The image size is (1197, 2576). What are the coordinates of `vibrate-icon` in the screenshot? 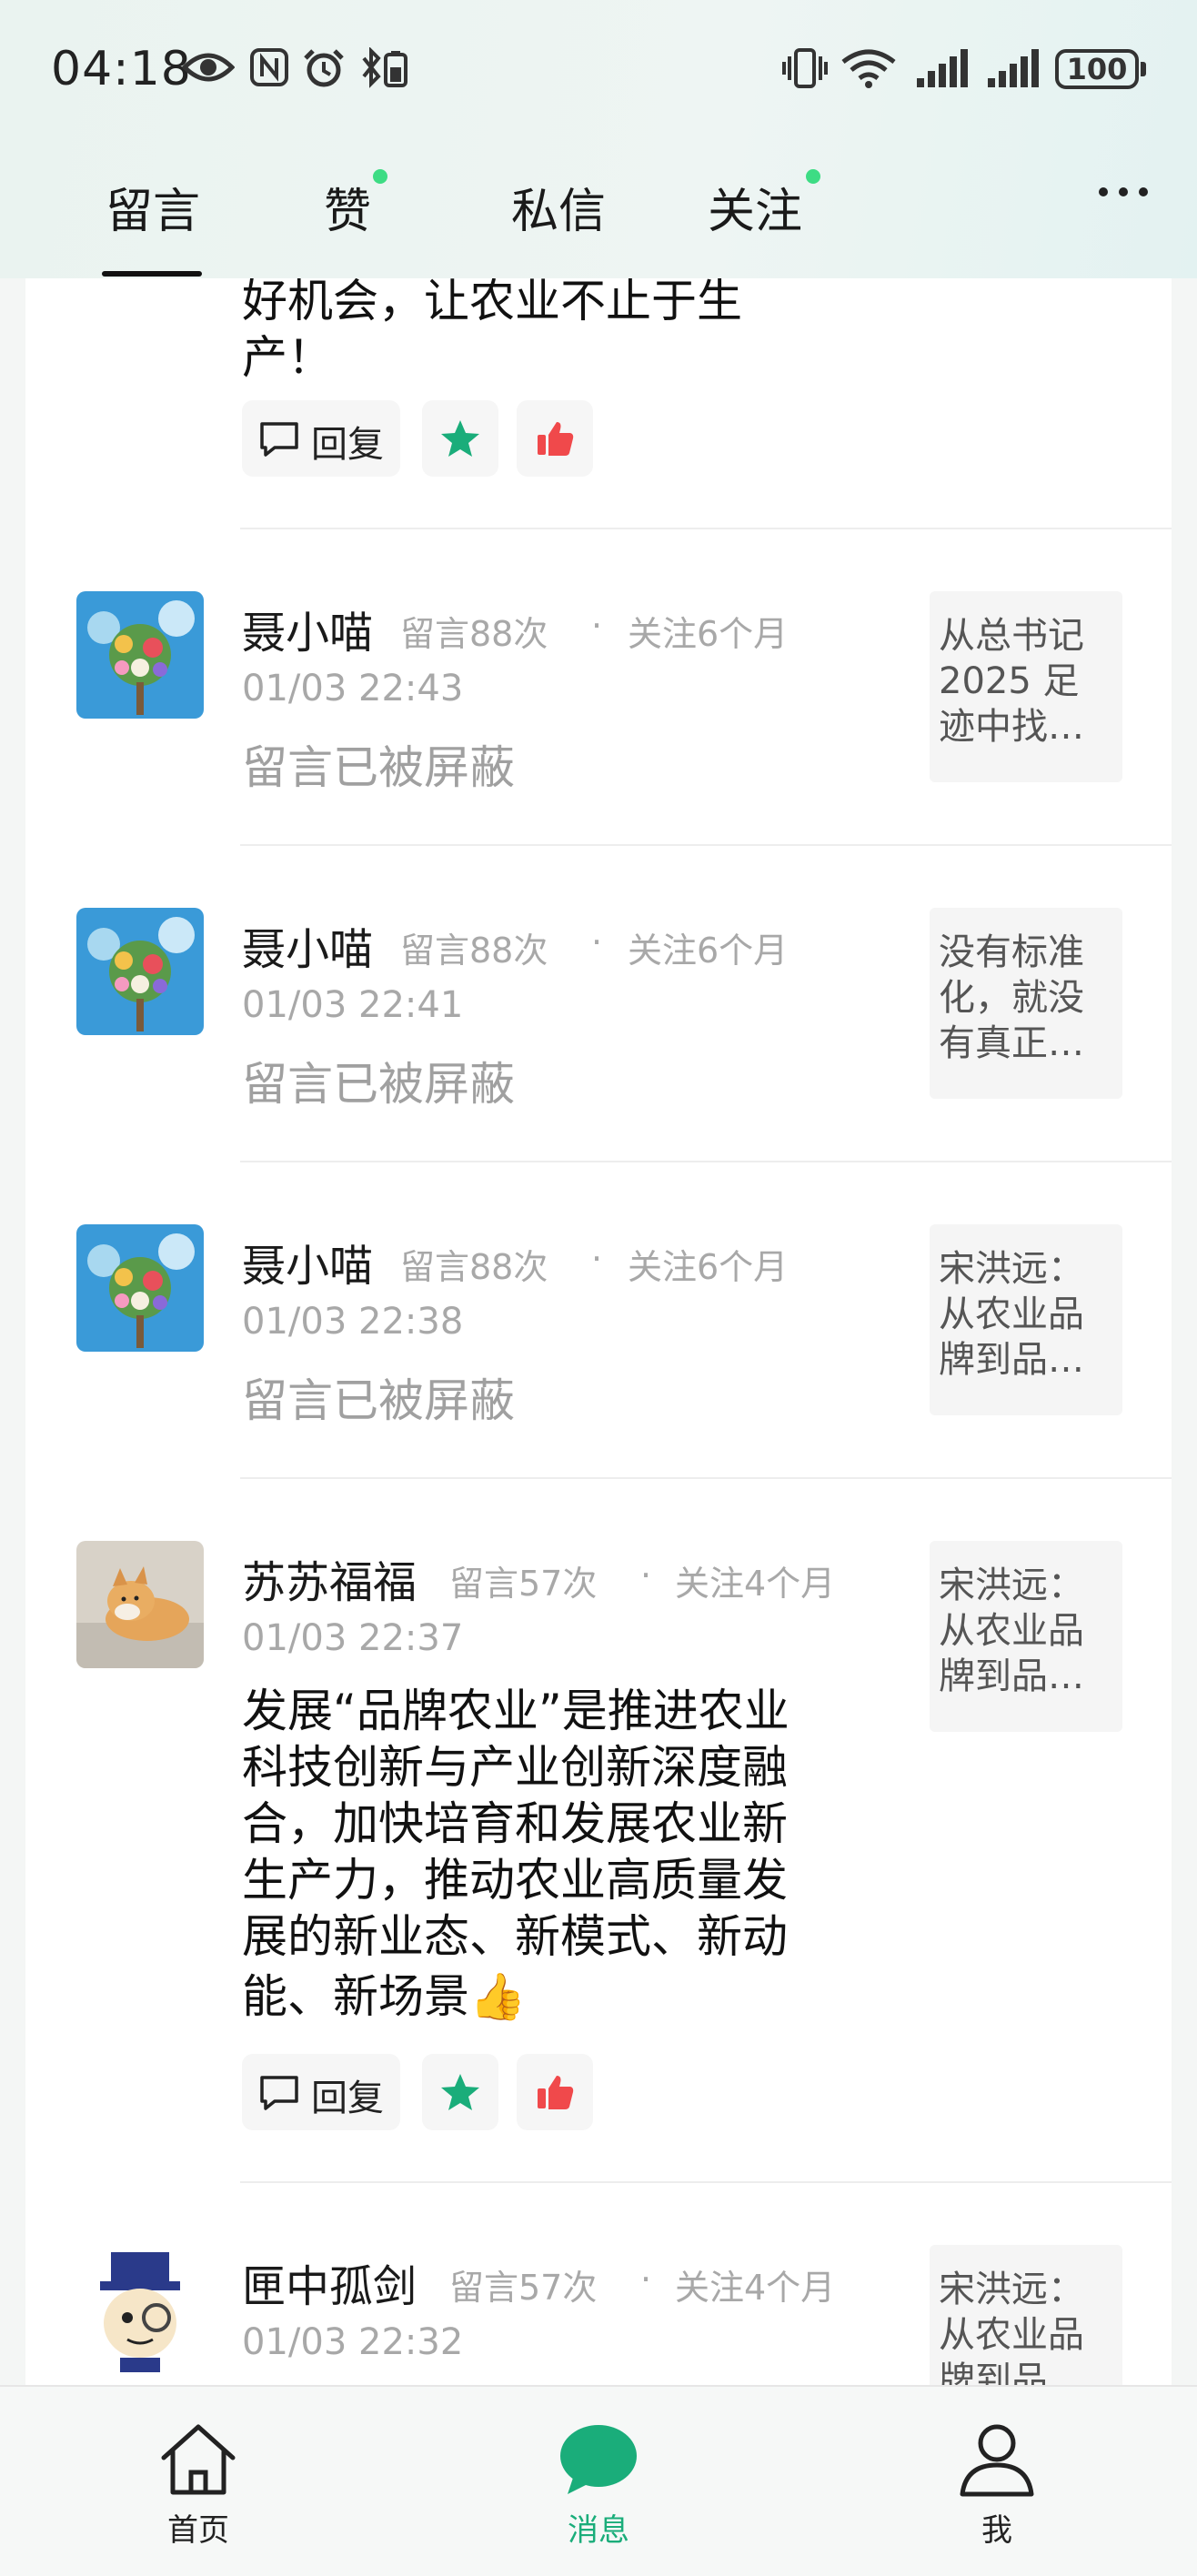 It's located at (805, 68).